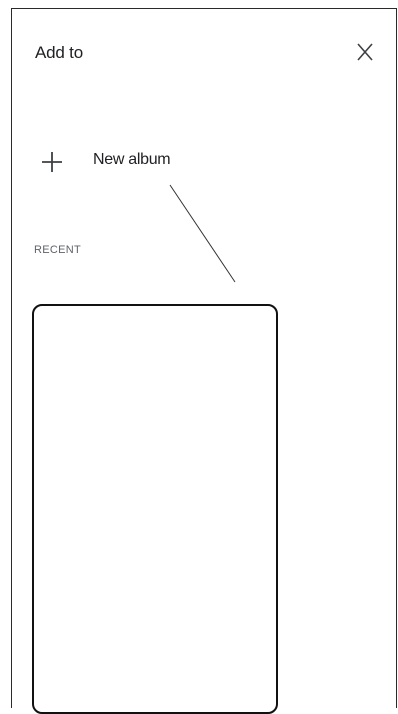 The height and width of the screenshot is (714, 398). I want to click on dialog-title: Add to, so click(59, 52).